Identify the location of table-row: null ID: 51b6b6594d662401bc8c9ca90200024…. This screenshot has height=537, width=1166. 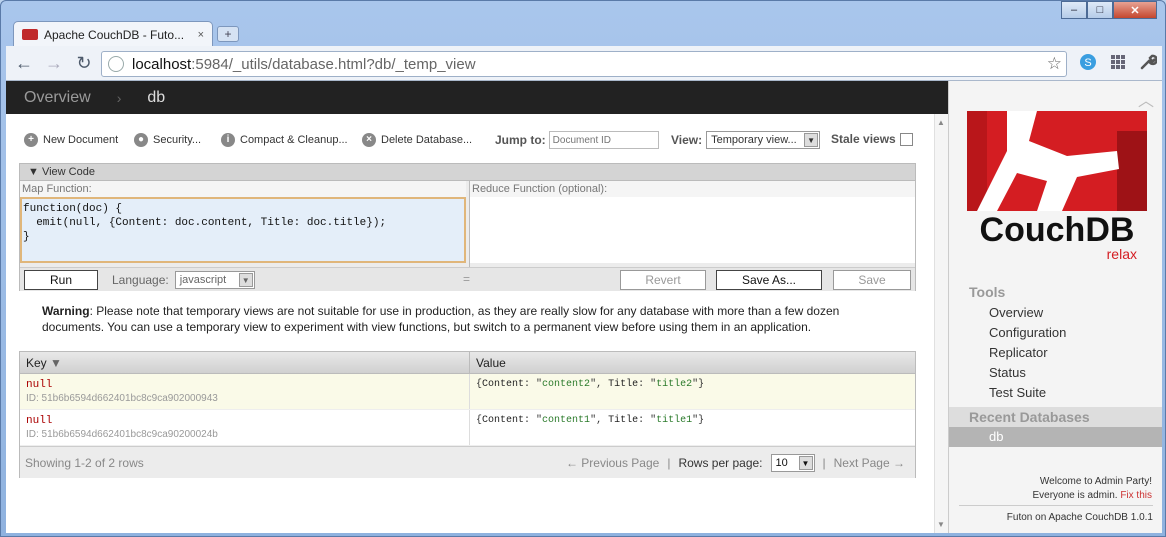
(467, 428).